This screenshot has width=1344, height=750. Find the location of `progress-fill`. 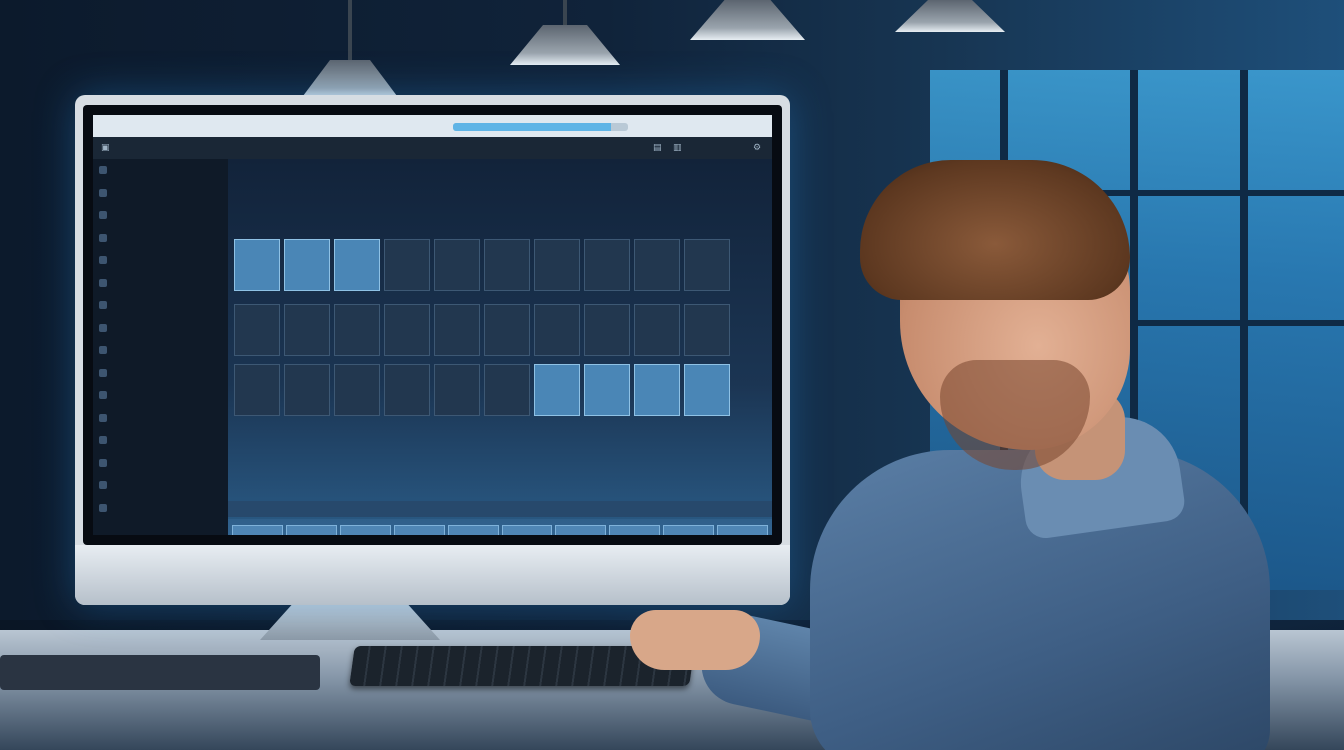

progress-fill is located at coordinates (532, 127).